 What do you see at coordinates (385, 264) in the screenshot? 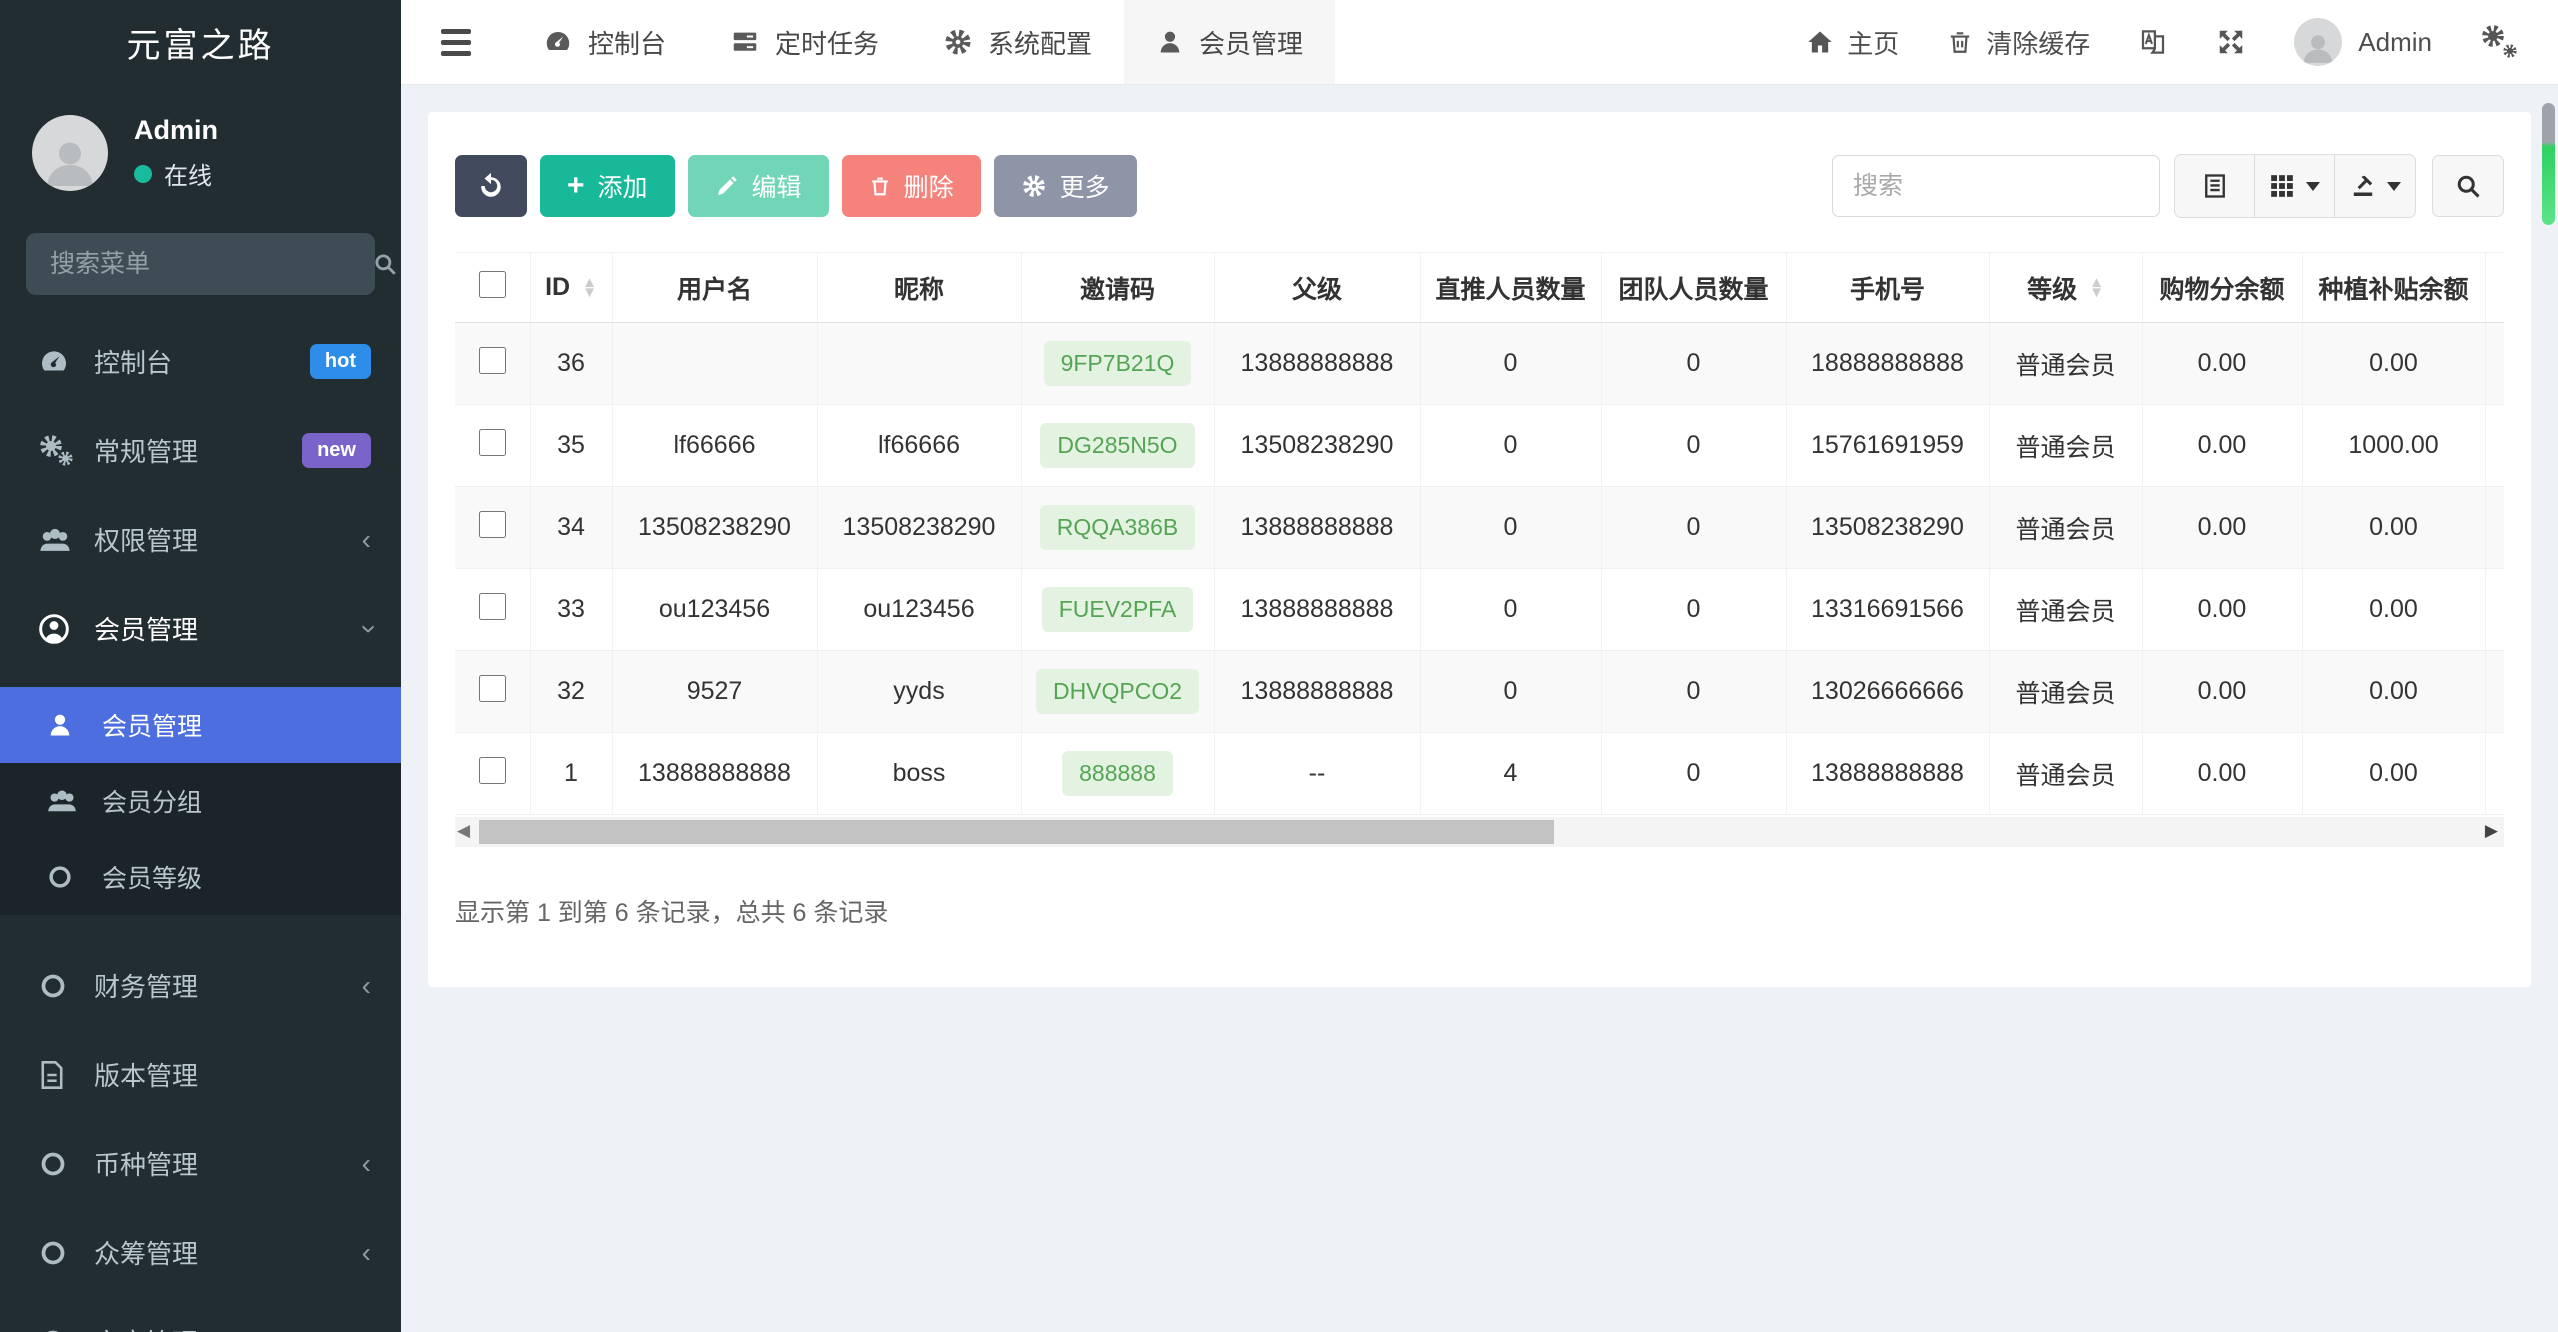
I see `search-icon` at bounding box center [385, 264].